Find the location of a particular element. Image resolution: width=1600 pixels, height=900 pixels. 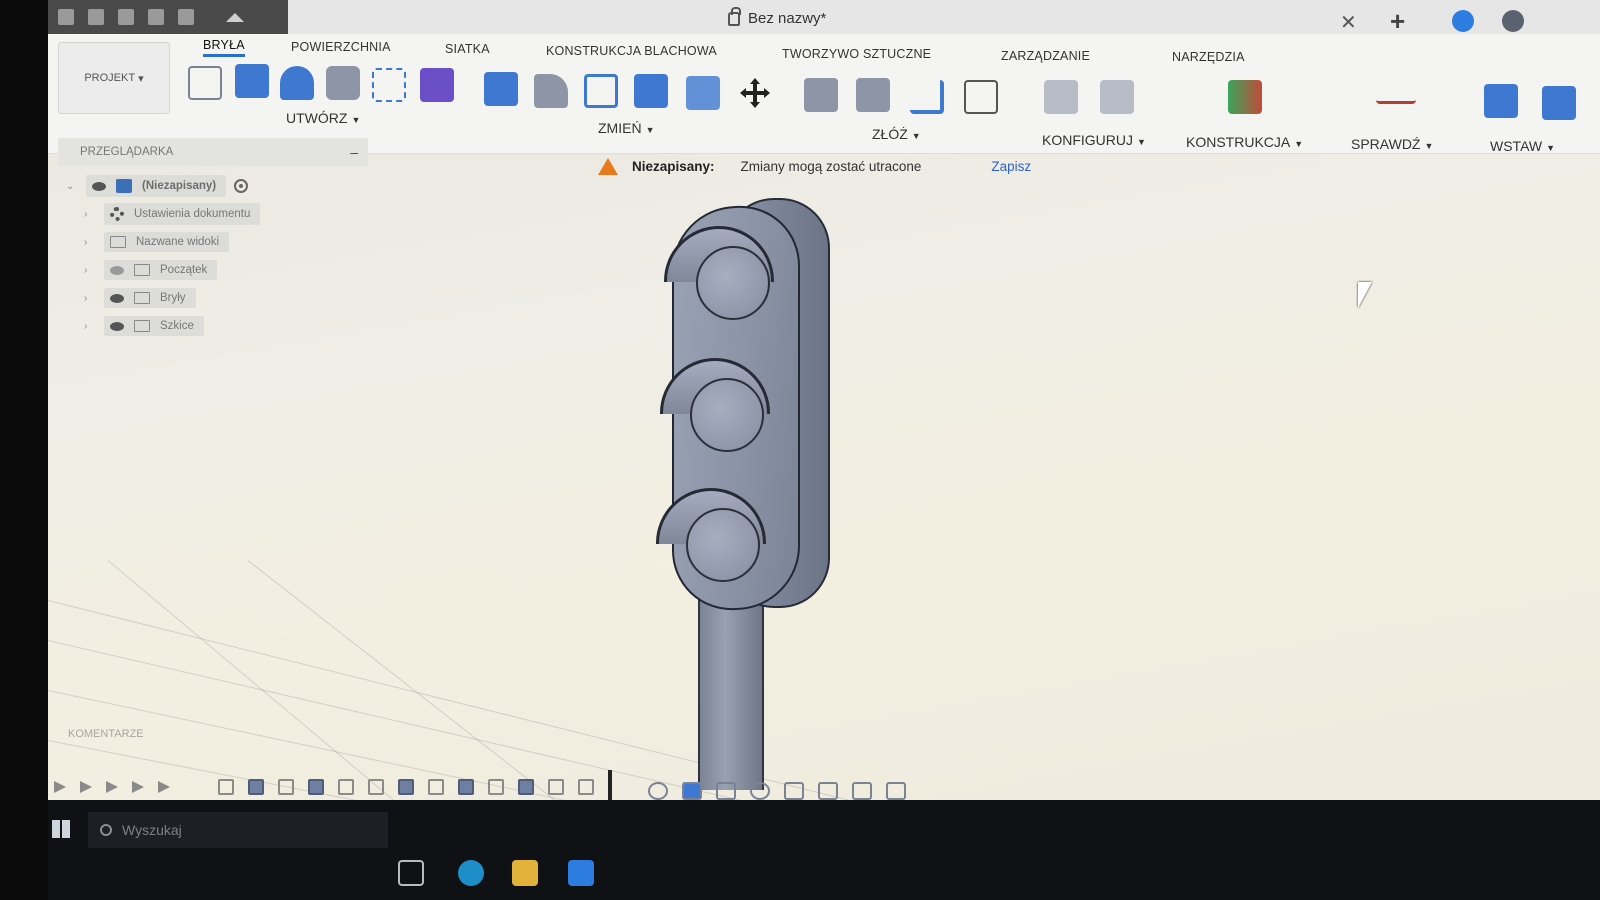

look-at-icon is located at coordinates (692, 791).